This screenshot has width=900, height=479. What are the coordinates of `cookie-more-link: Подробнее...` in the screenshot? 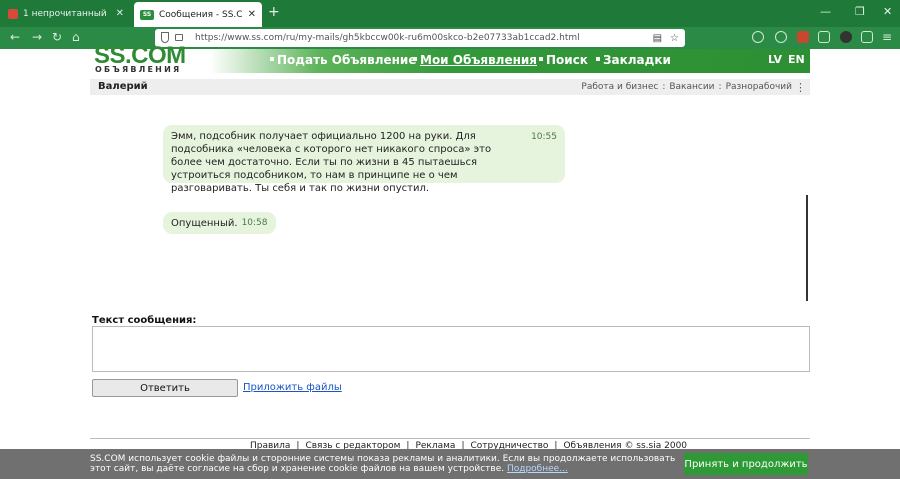 It's located at (537, 469).